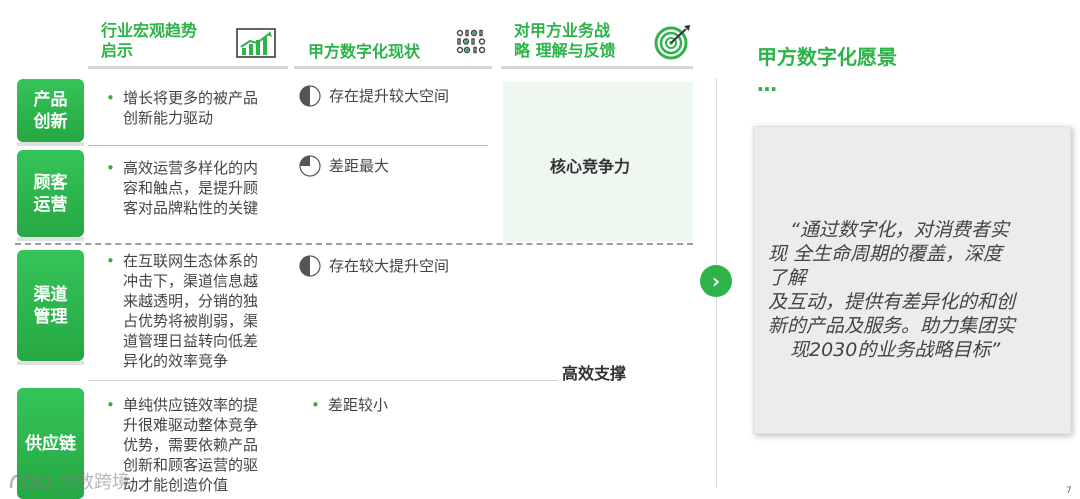 The height and width of the screenshot is (499, 1080). Describe the element at coordinates (191, 425) in the screenshot. I see `insight-line: 升很难驱动整体竞争` at that location.